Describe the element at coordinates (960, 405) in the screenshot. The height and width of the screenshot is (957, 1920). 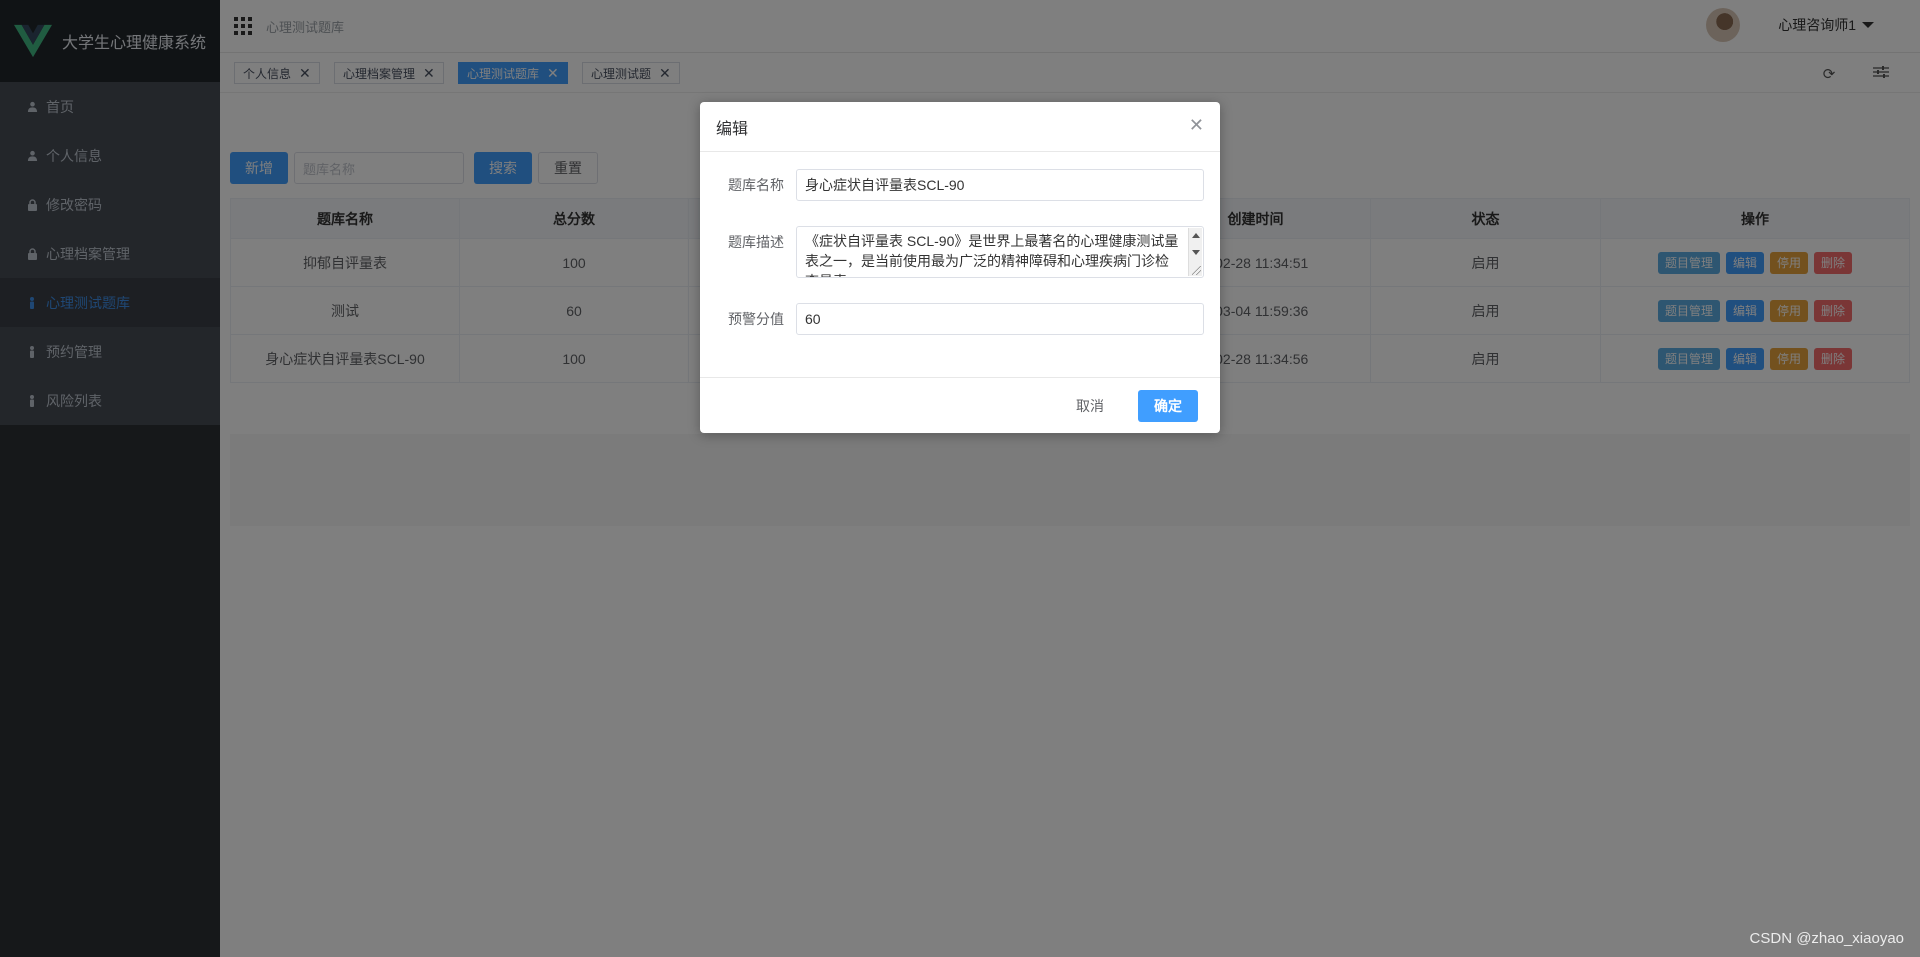
I see `dialog-footer: 取消 确定` at that location.